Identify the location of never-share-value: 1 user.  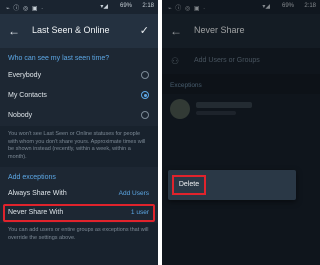
(140, 212).